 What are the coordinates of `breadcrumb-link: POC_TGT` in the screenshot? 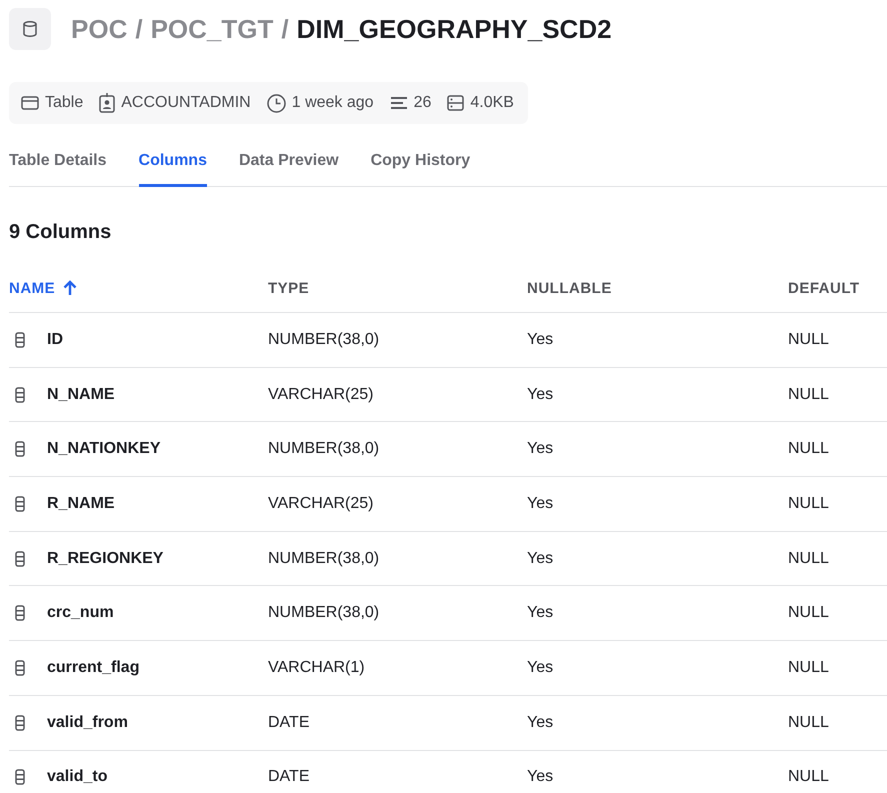 It's located at (212, 29).